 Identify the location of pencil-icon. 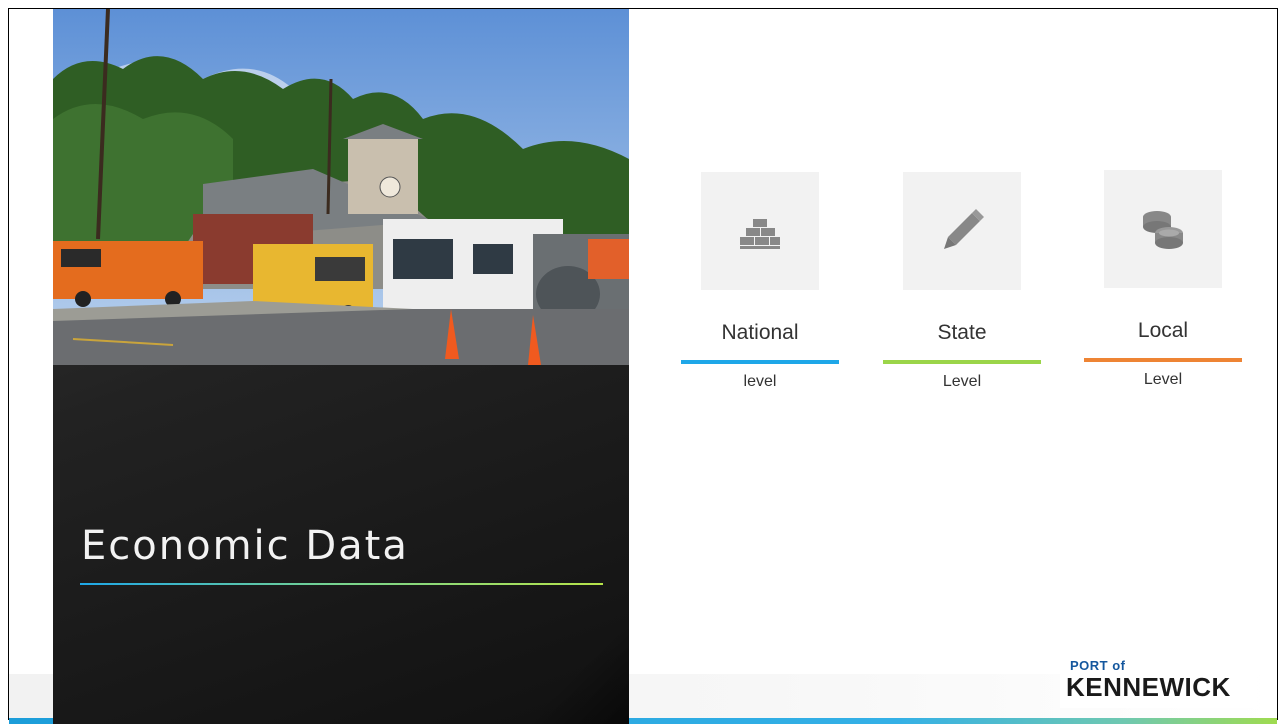
(964, 229).